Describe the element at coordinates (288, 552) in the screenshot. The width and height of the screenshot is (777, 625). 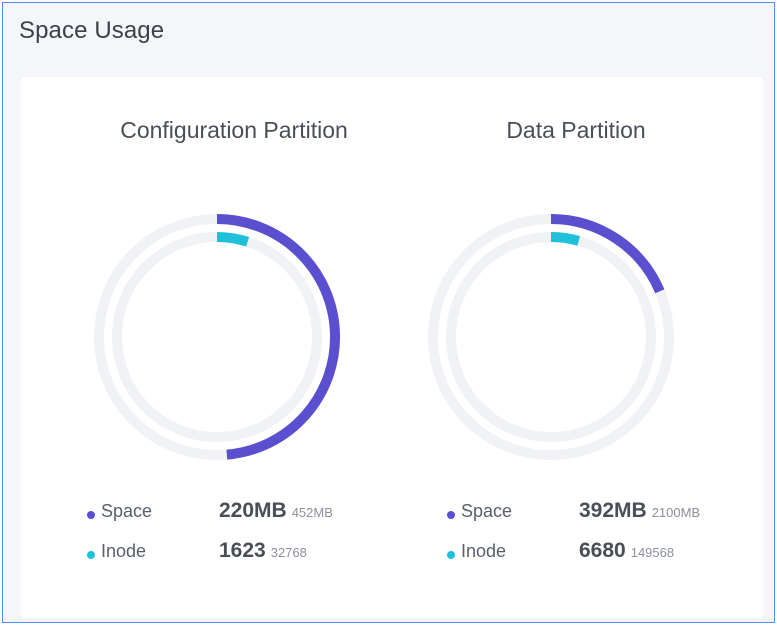
I see `inode-total: 32768` at that location.